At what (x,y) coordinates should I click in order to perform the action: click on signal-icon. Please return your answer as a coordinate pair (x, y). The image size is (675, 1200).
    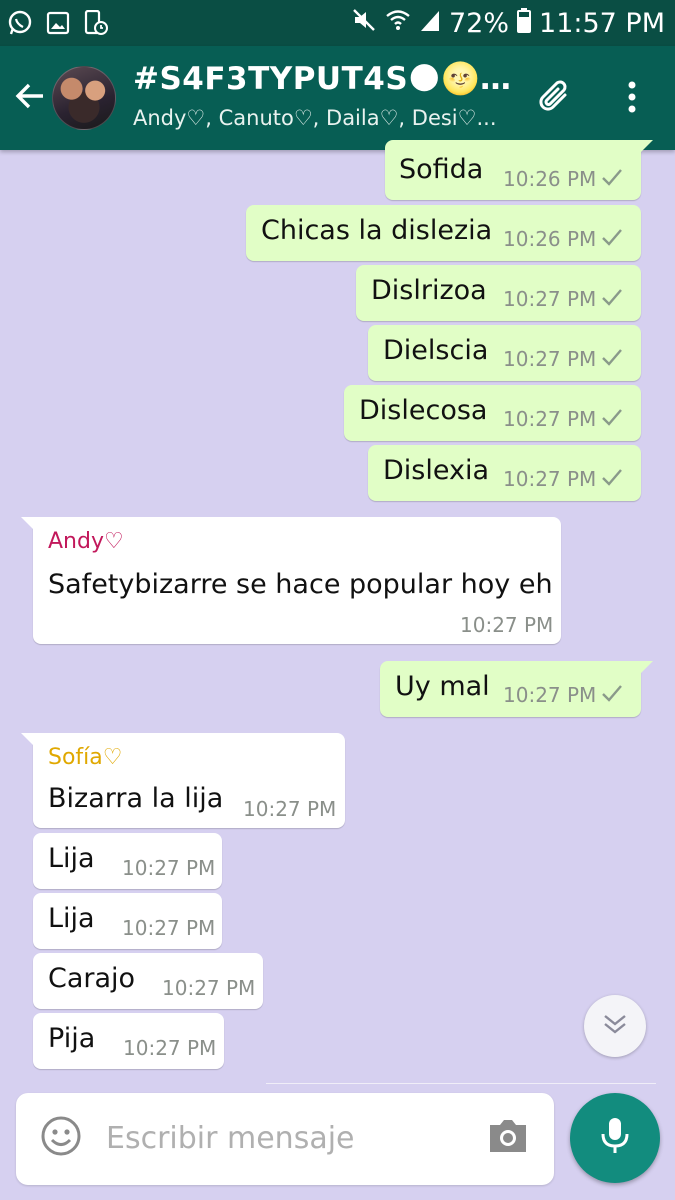
    Looking at the image, I should click on (430, 23).